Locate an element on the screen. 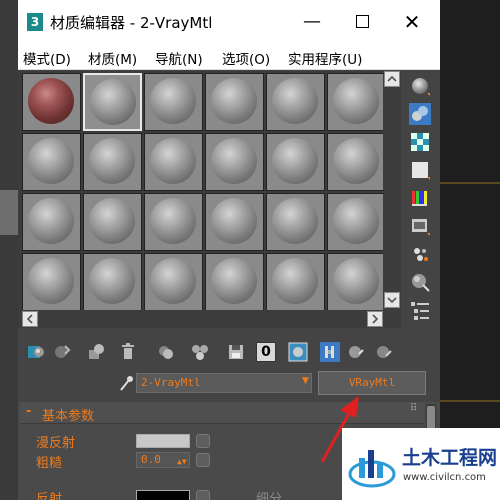  red-annotation-arrow is located at coordinates (339, 429).